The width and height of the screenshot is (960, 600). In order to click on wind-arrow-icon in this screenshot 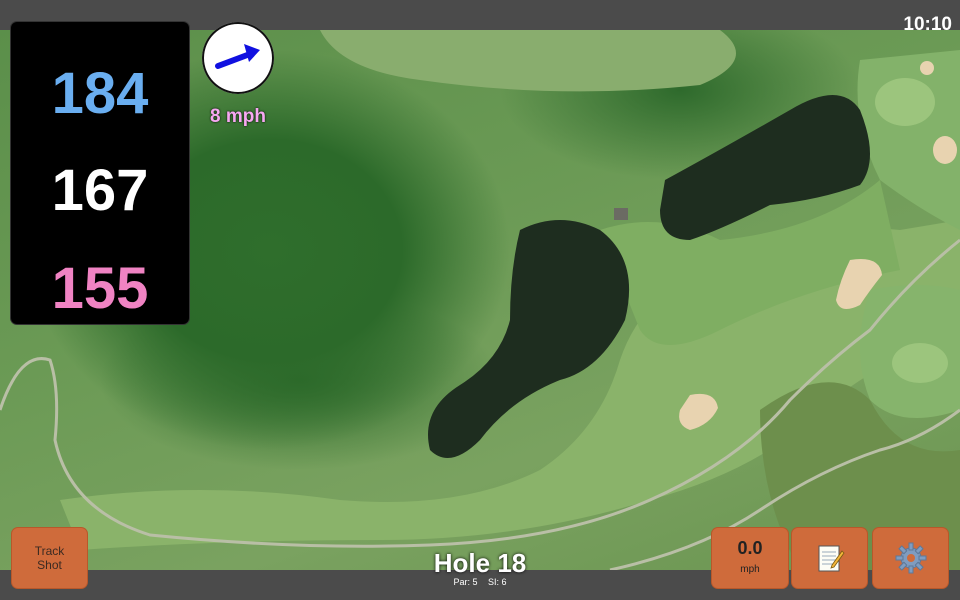, I will do `click(237, 56)`.